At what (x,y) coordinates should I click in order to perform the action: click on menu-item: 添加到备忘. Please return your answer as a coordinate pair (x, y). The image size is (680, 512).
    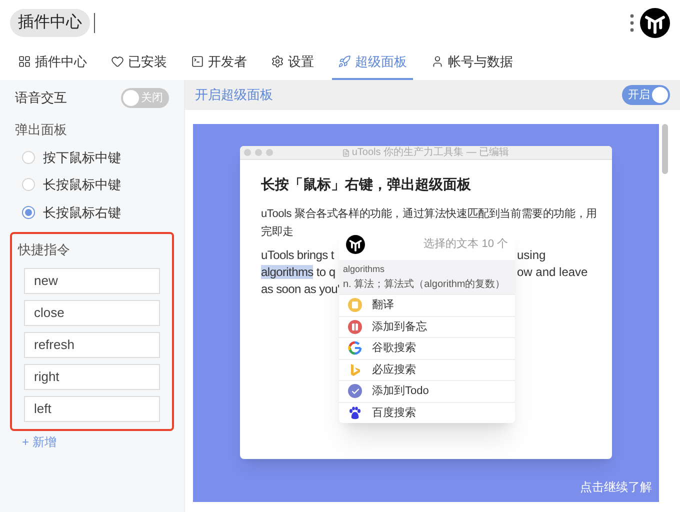
    Looking at the image, I should click on (427, 326).